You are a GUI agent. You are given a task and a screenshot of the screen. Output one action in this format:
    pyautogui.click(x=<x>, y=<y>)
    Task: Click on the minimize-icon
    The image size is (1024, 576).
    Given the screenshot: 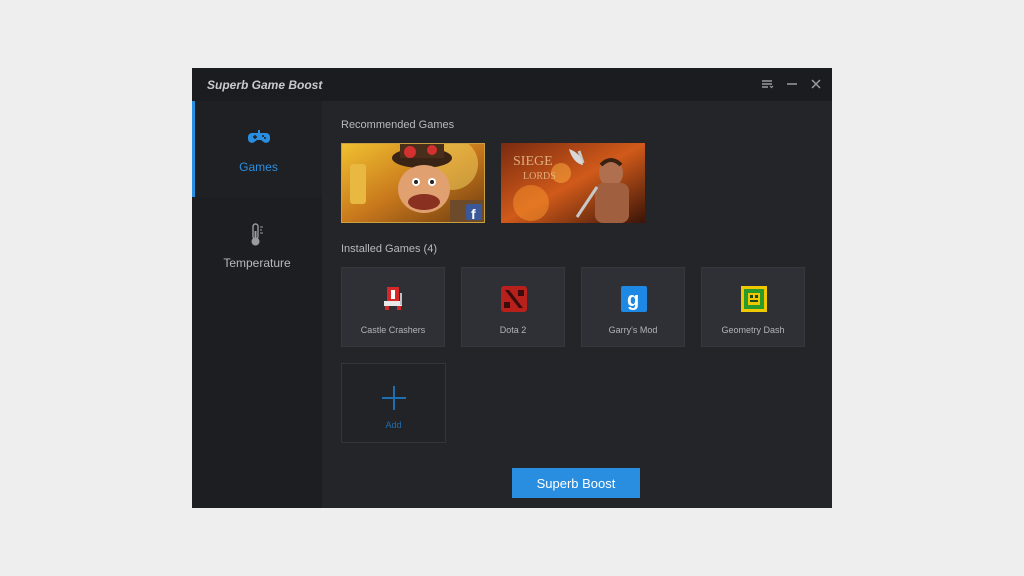 What is the action you would take?
    pyautogui.click(x=792, y=84)
    